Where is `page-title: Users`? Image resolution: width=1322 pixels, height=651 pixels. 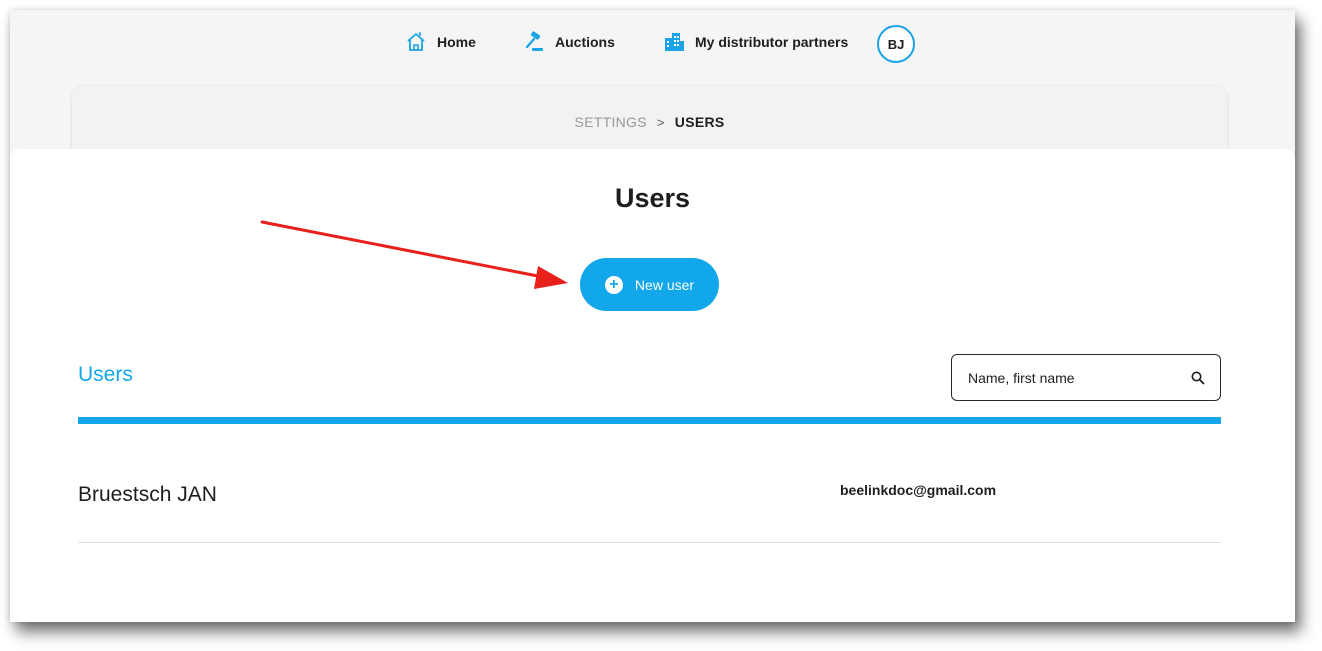
page-title: Users is located at coordinates (652, 198).